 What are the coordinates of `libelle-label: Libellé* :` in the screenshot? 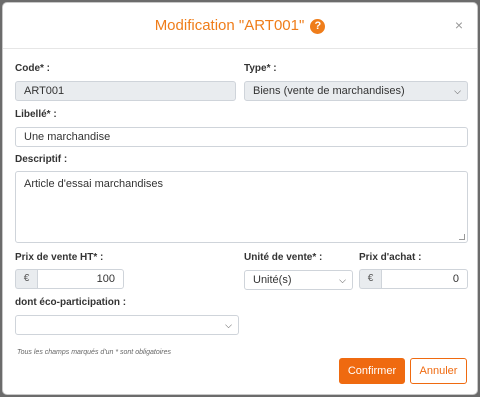 It's located at (36, 114).